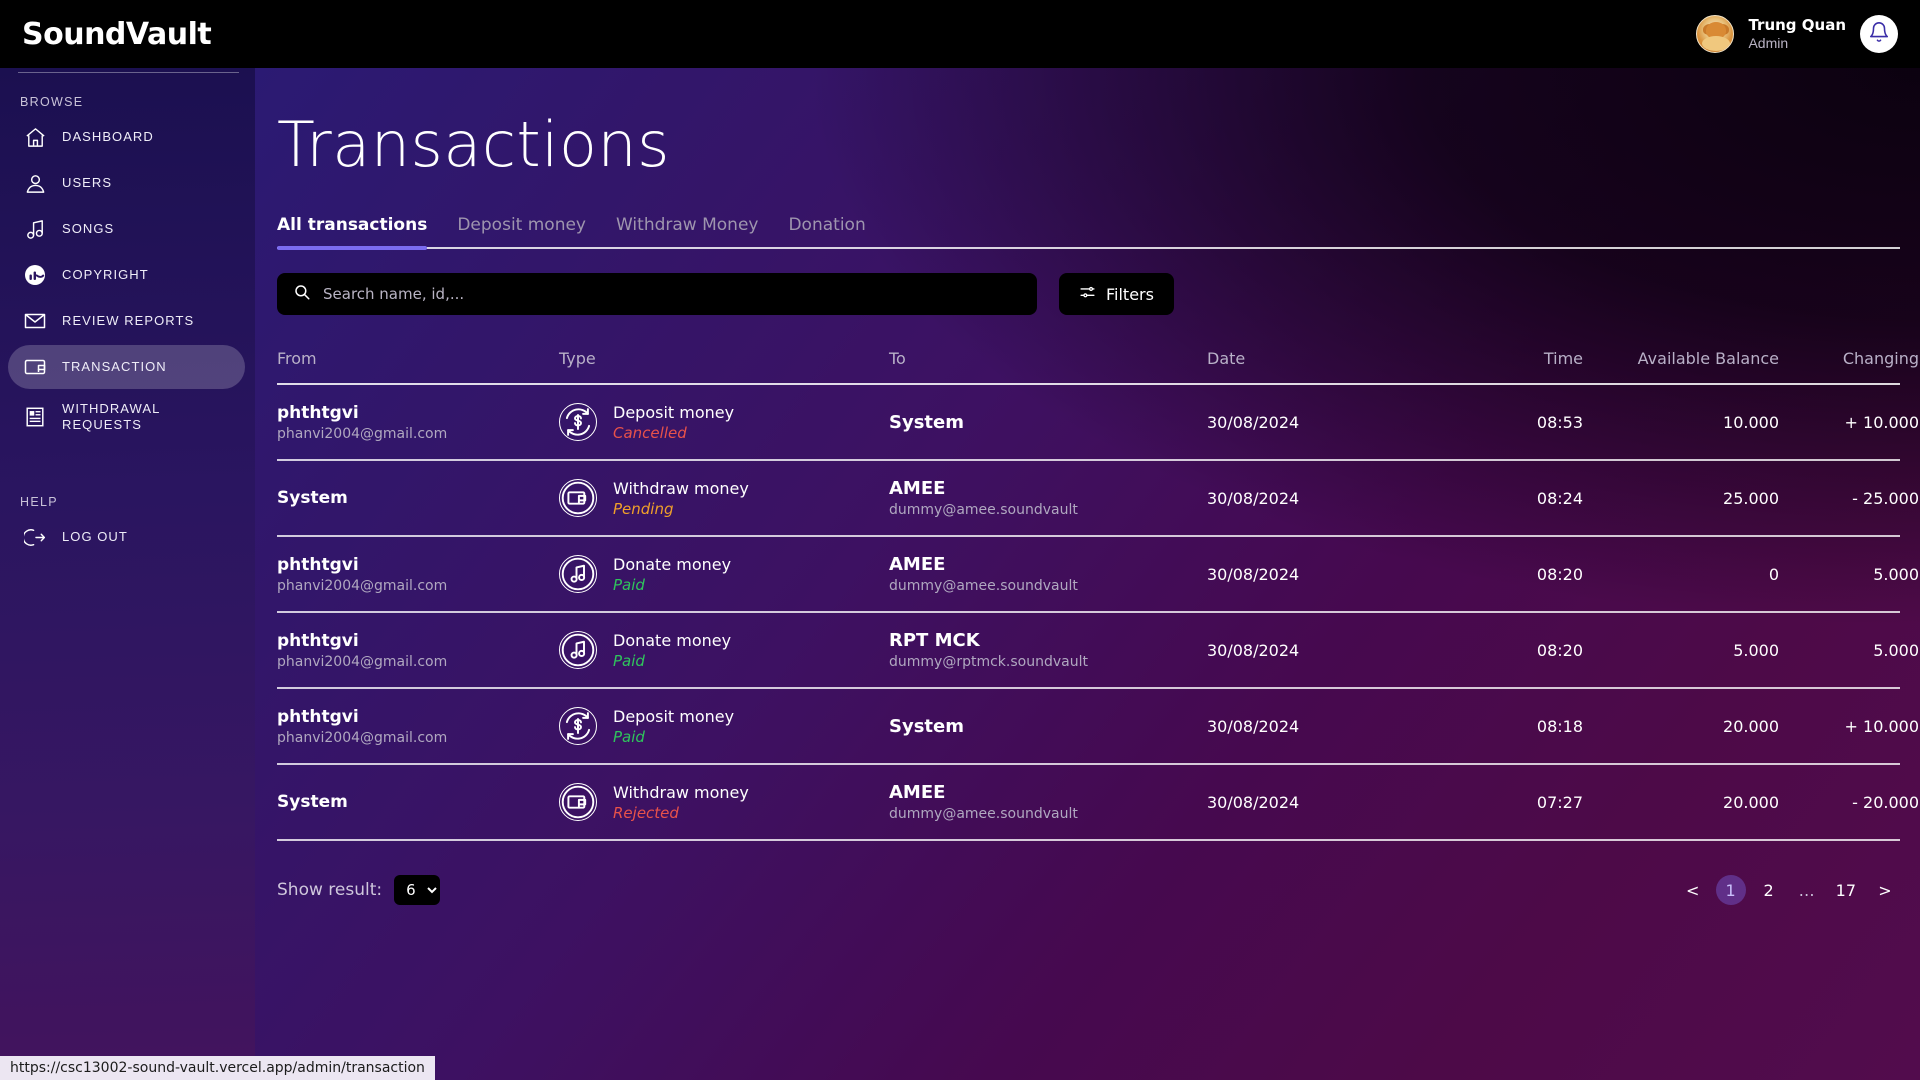 This screenshot has height=1080, width=1920. What do you see at coordinates (629, 660) in the screenshot?
I see `status-badge: Paid` at bounding box center [629, 660].